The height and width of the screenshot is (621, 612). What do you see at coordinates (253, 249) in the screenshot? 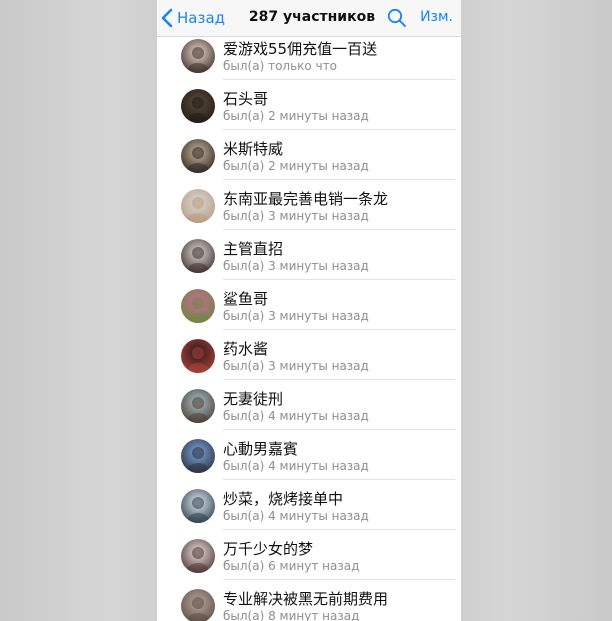
I see `member-name: 主管直招` at bounding box center [253, 249].